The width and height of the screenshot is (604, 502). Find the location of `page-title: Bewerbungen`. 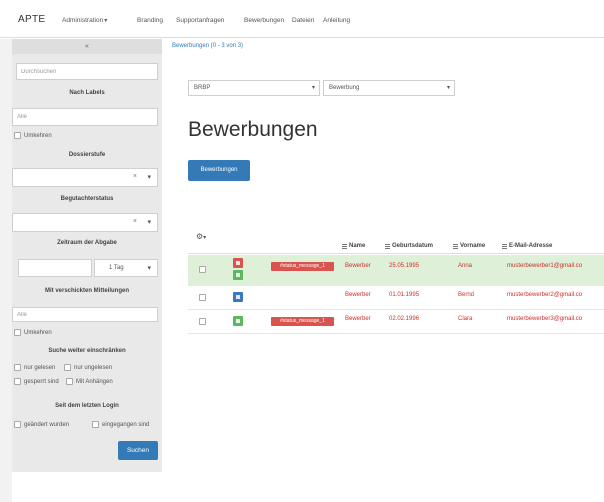

page-title: Bewerbungen is located at coordinates (253, 129).